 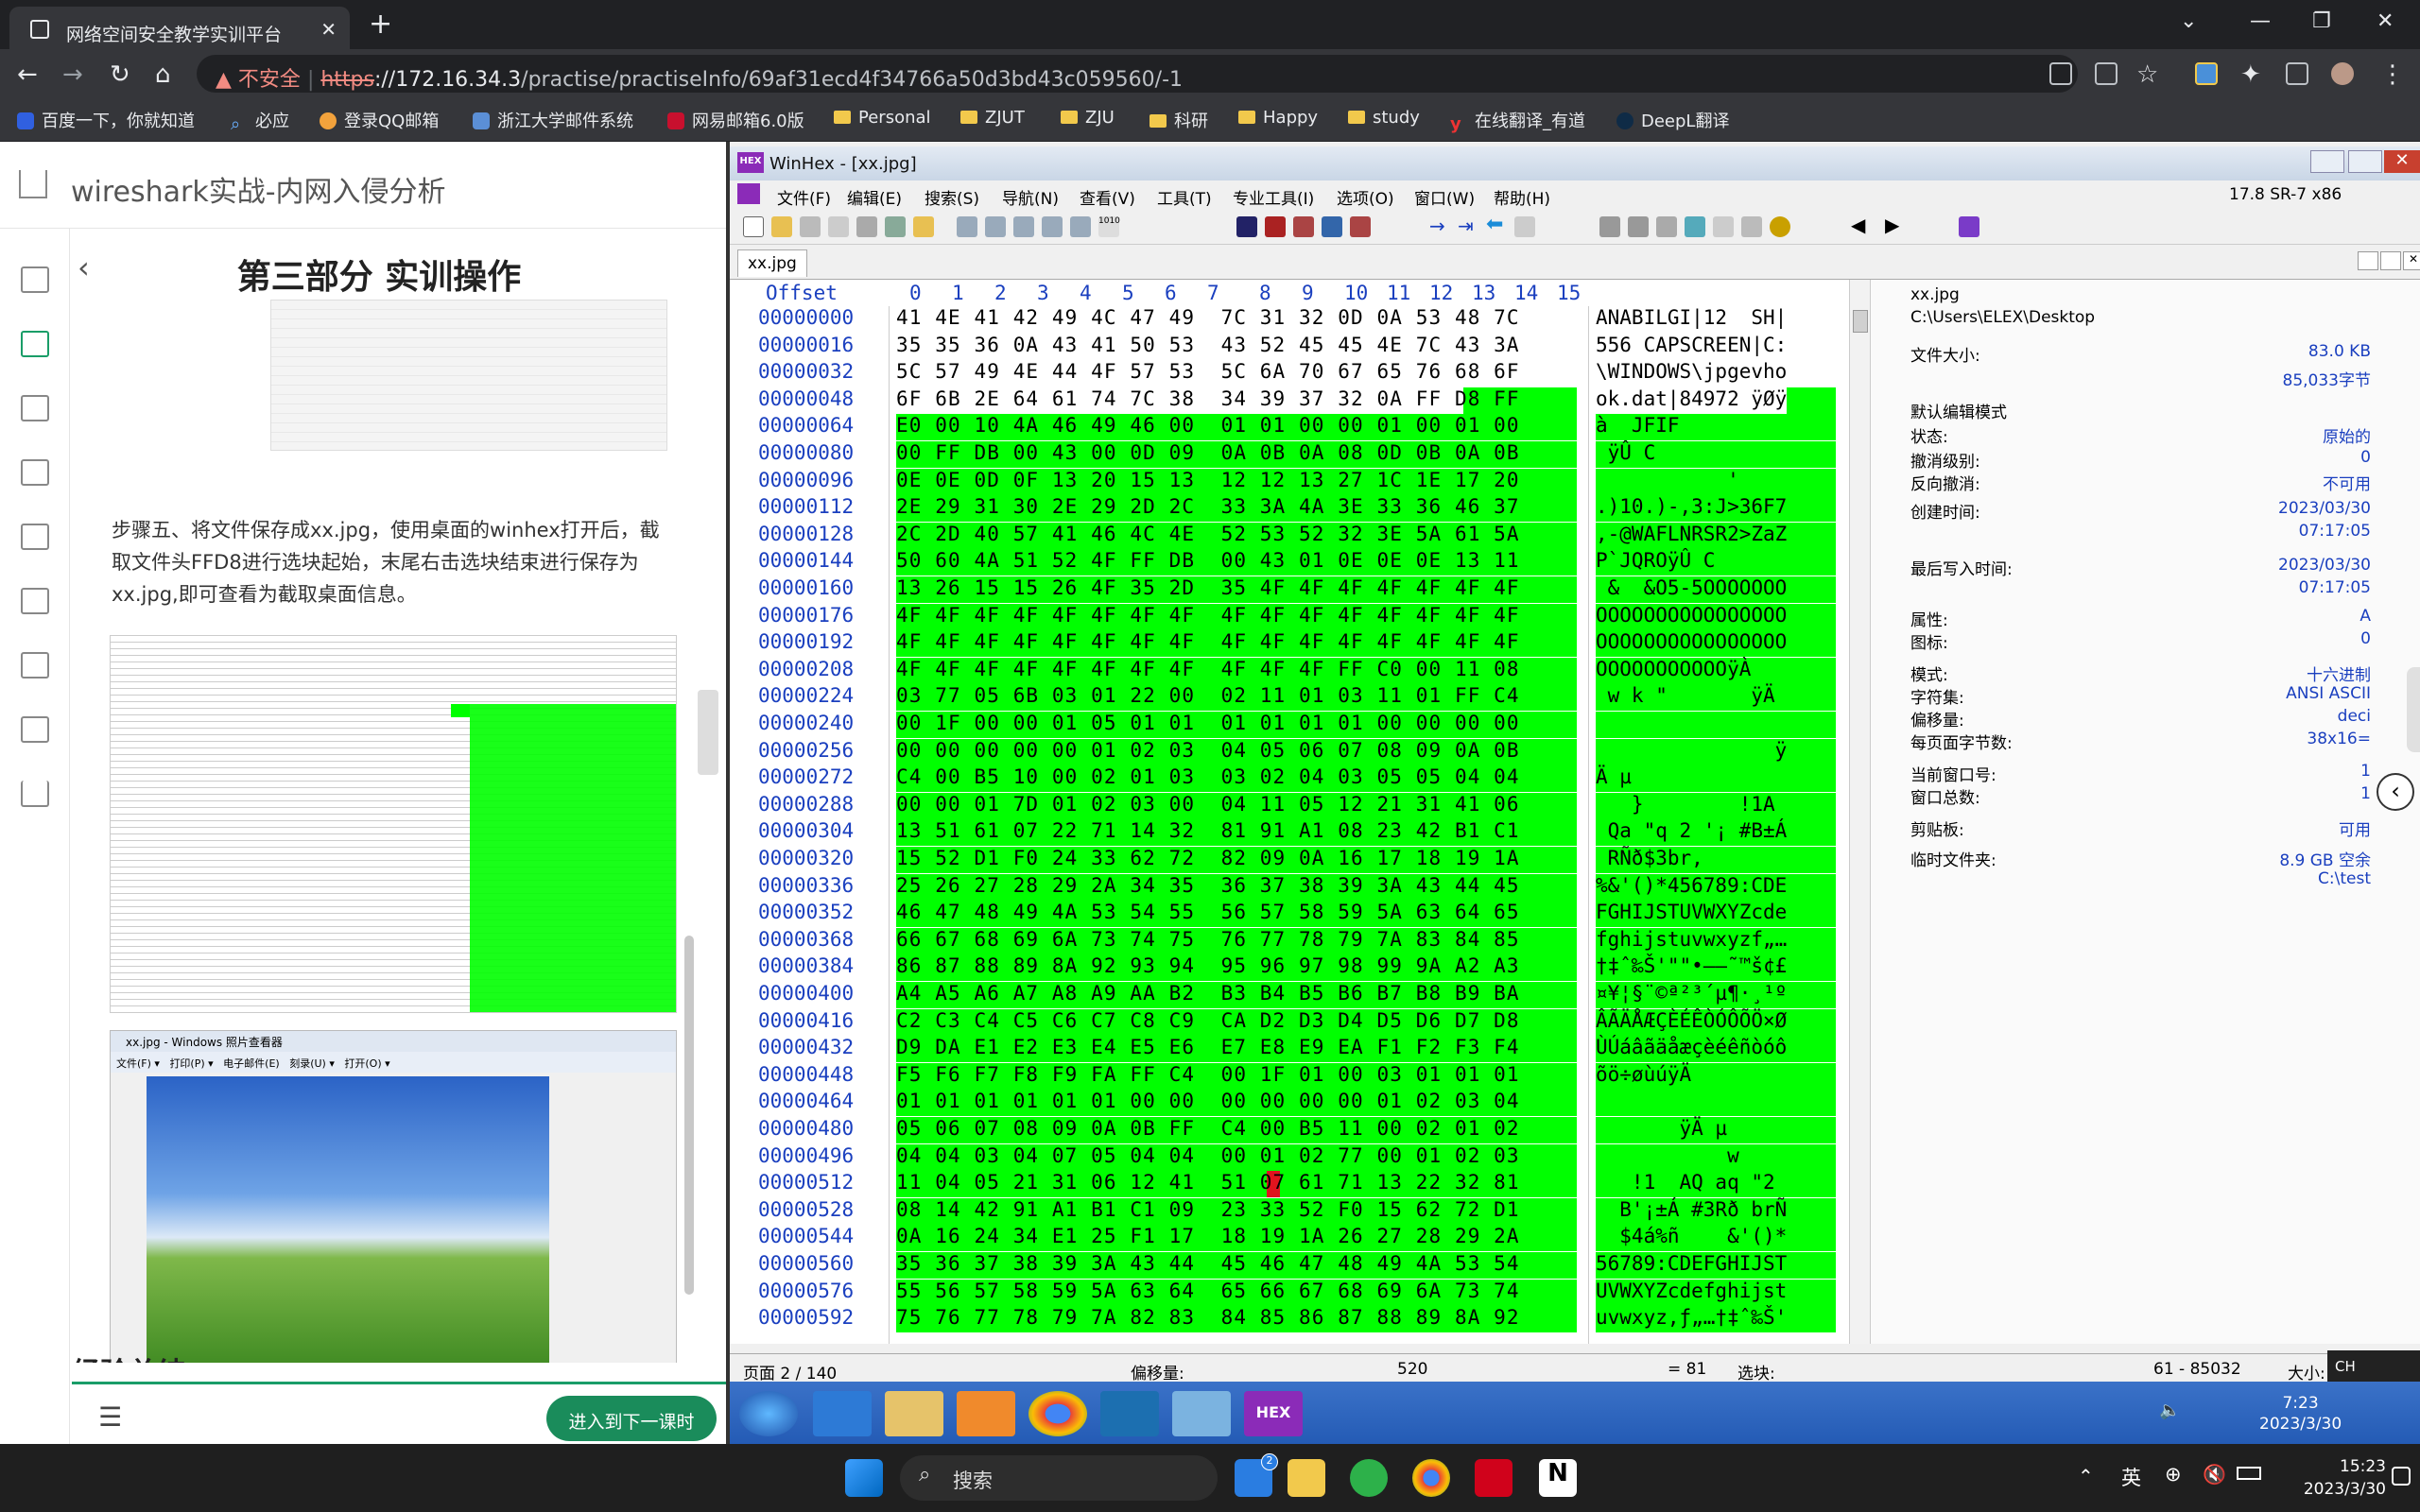 I want to click on cast-icon, so click(x=2060, y=73).